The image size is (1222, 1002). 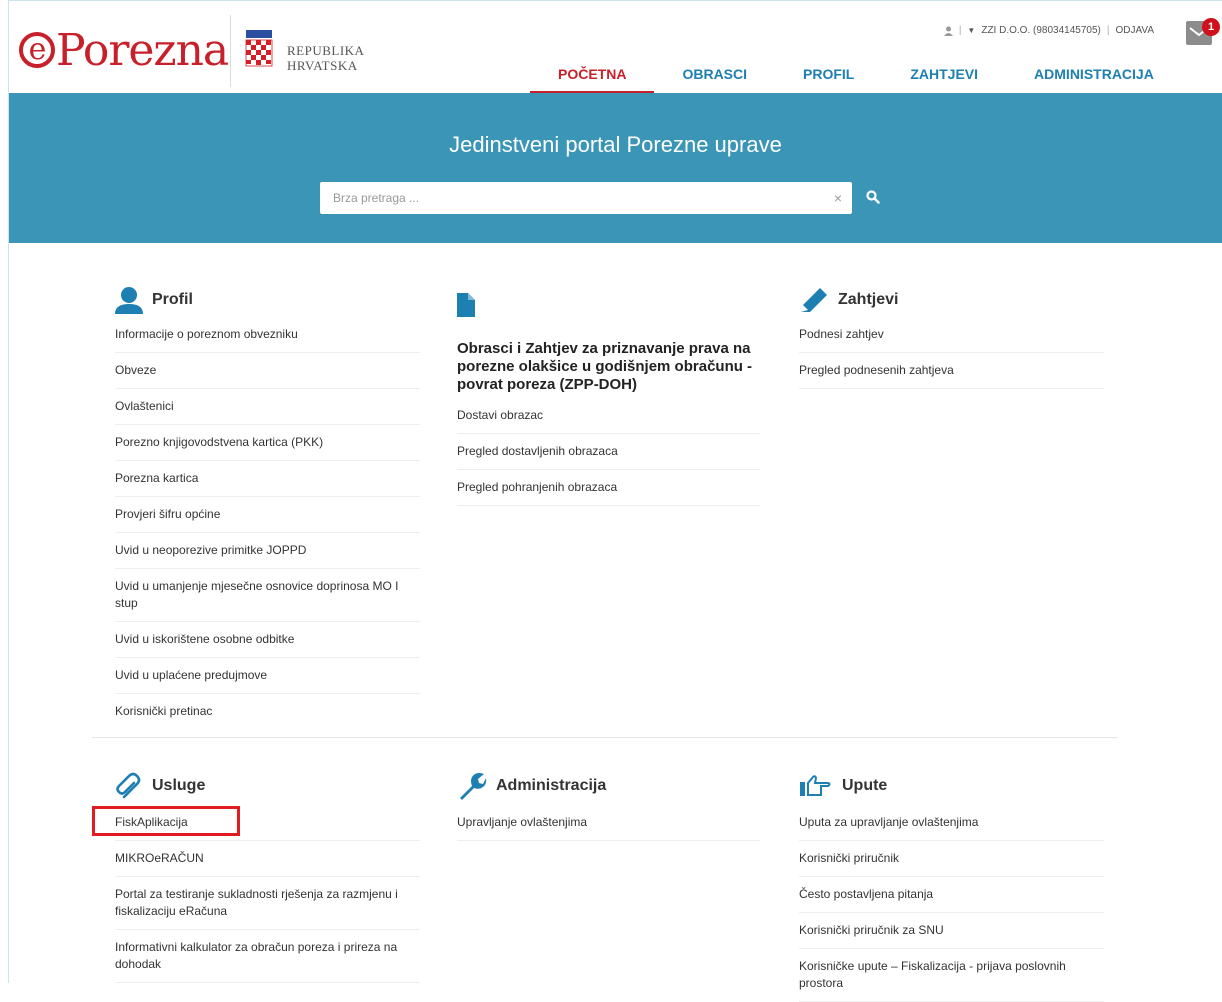 What do you see at coordinates (951, 786) in the screenshot?
I see `upute-title: Upute` at bounding box center [951, 786].